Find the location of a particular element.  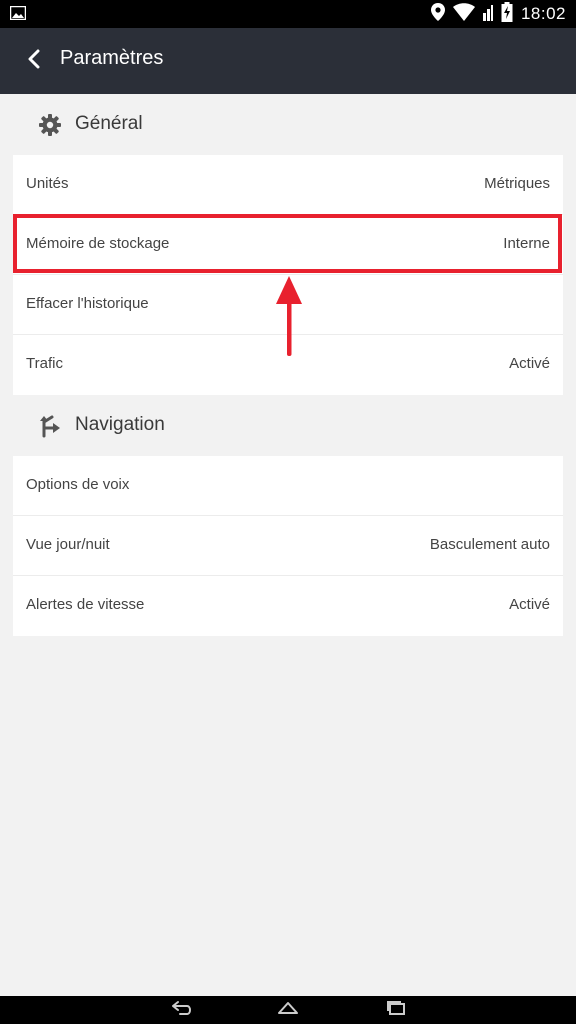

back-icon is located at coordinates (182, 1010).